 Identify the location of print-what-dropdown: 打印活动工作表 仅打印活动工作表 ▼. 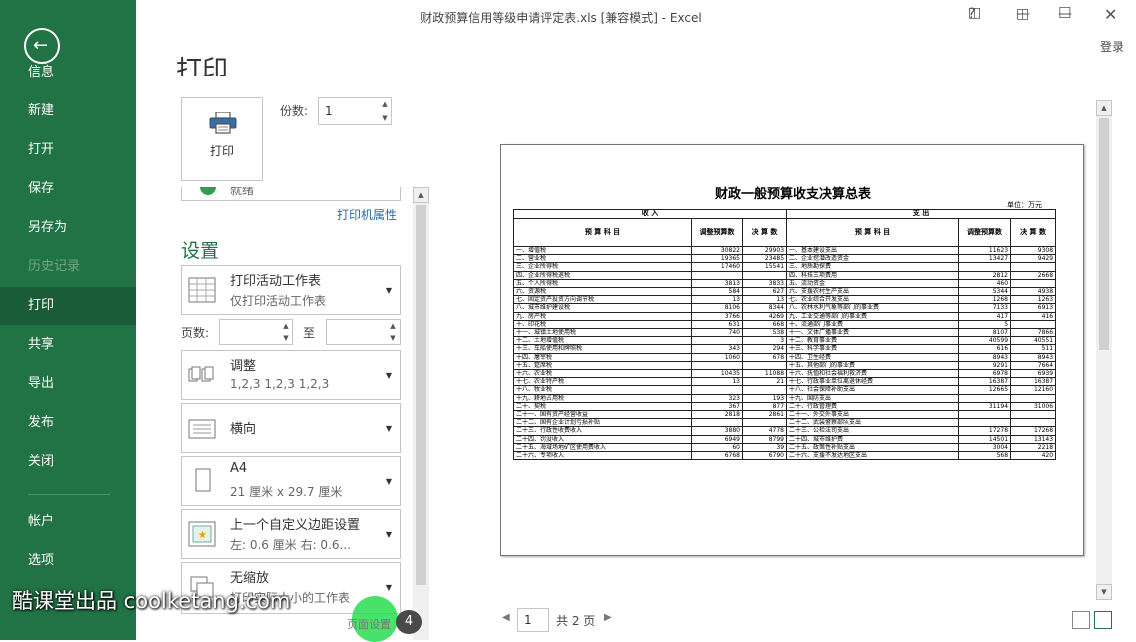
(291, 290).